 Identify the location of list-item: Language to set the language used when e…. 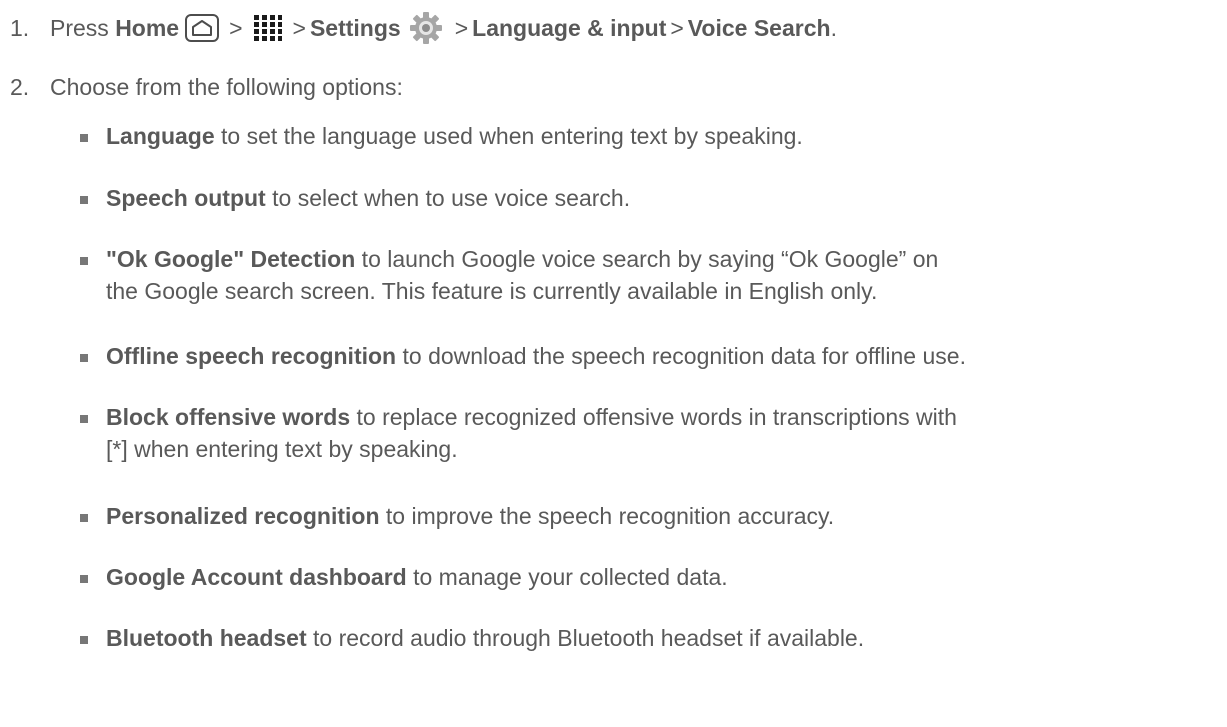
(661, 136).